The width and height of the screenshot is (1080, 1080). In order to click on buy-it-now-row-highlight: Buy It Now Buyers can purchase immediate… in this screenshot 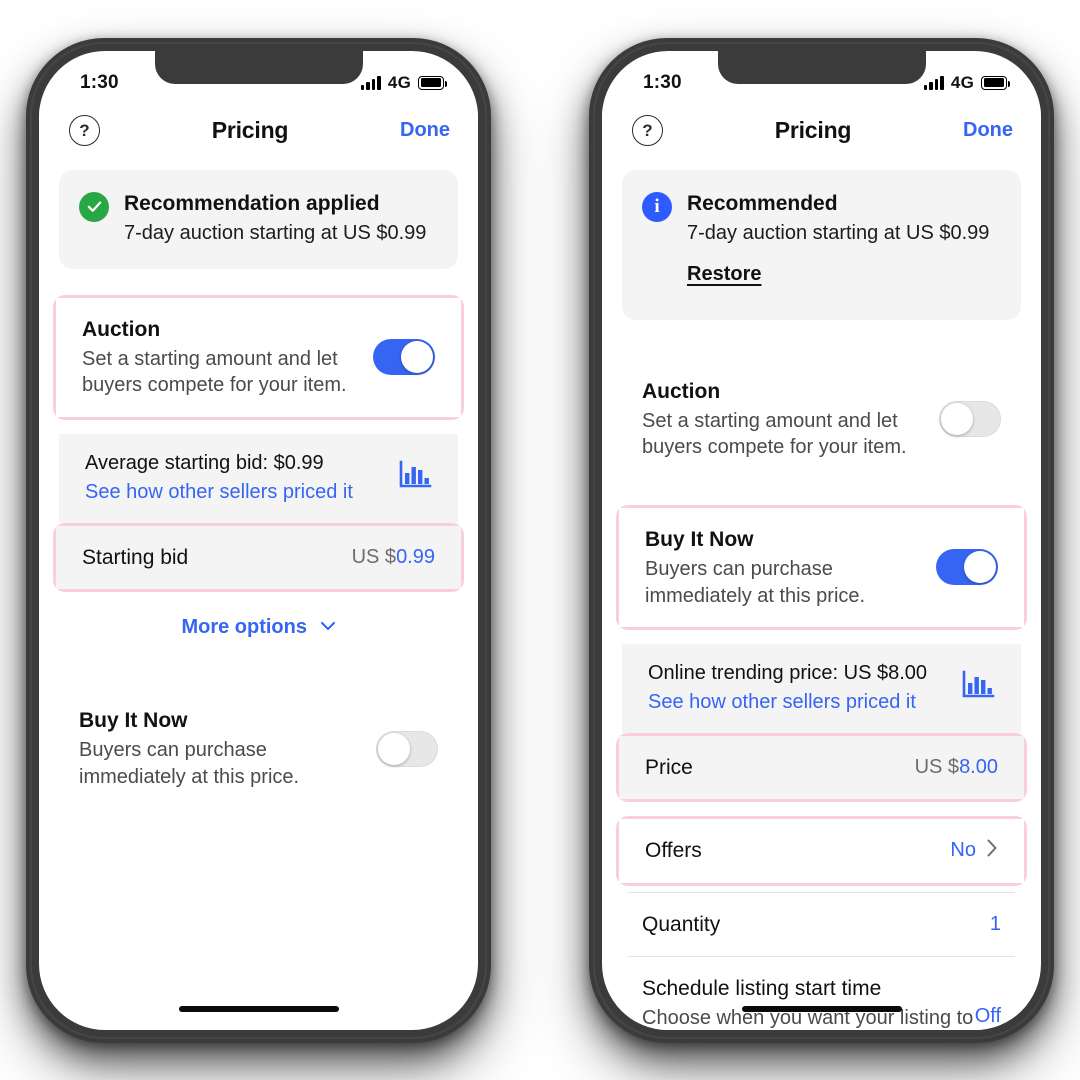, I will do `click(821, 567)`.